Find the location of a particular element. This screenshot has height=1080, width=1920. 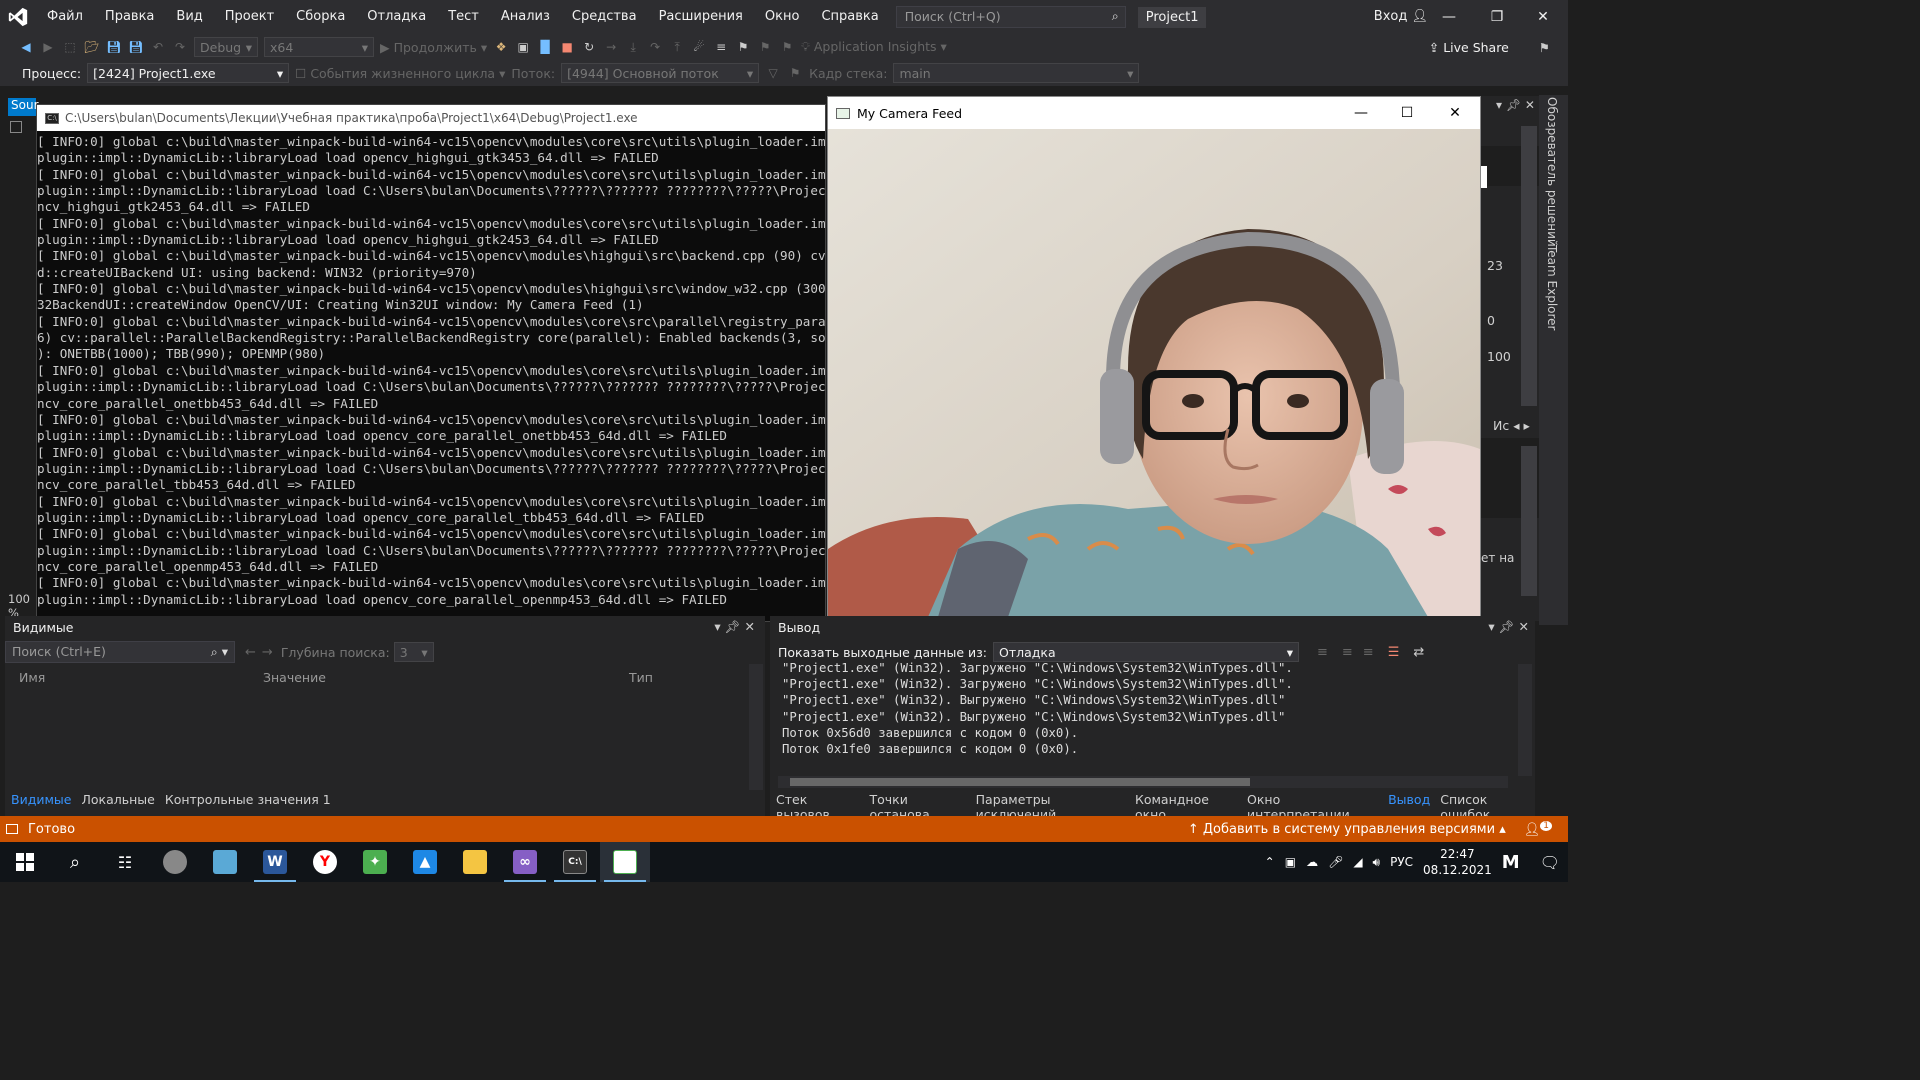

column-value: Значение is located at coordinates (438, 677).